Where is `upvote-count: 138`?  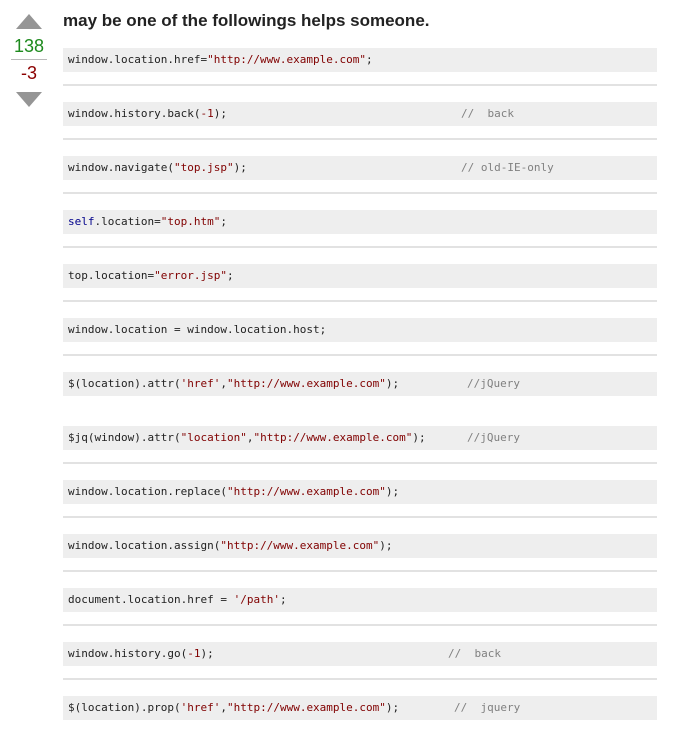 upvote-count: 138 is located at coordinates (29, 46).